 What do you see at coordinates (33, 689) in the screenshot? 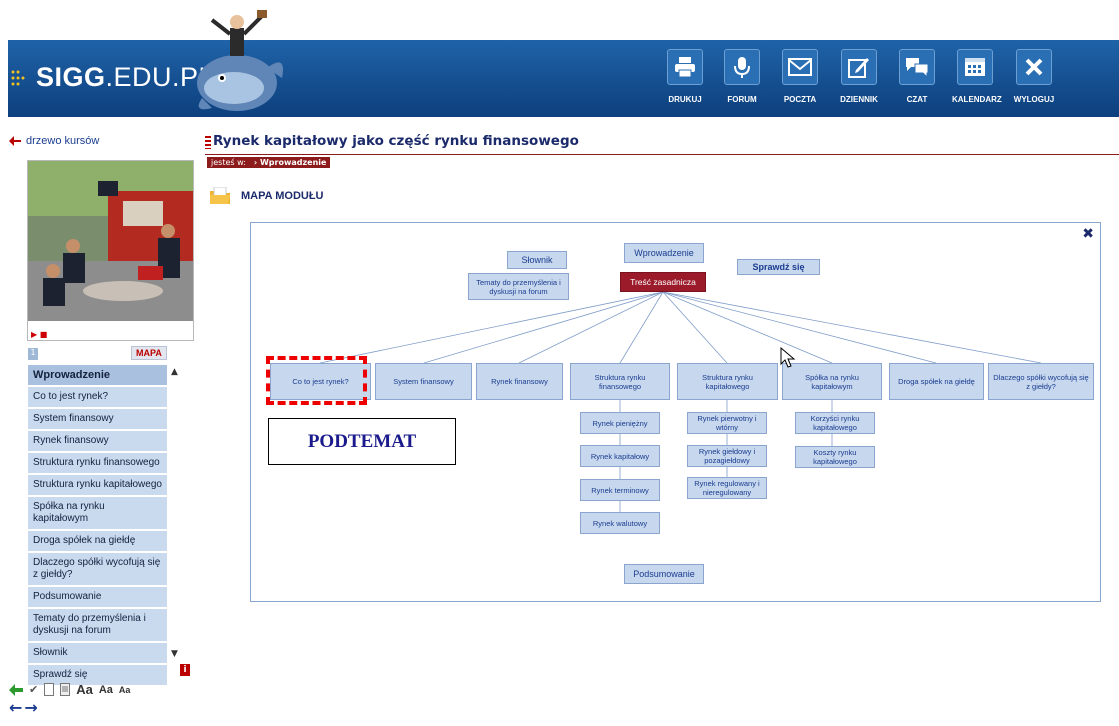
I see `check-icon: ✔` at bounding box center [33, 689].